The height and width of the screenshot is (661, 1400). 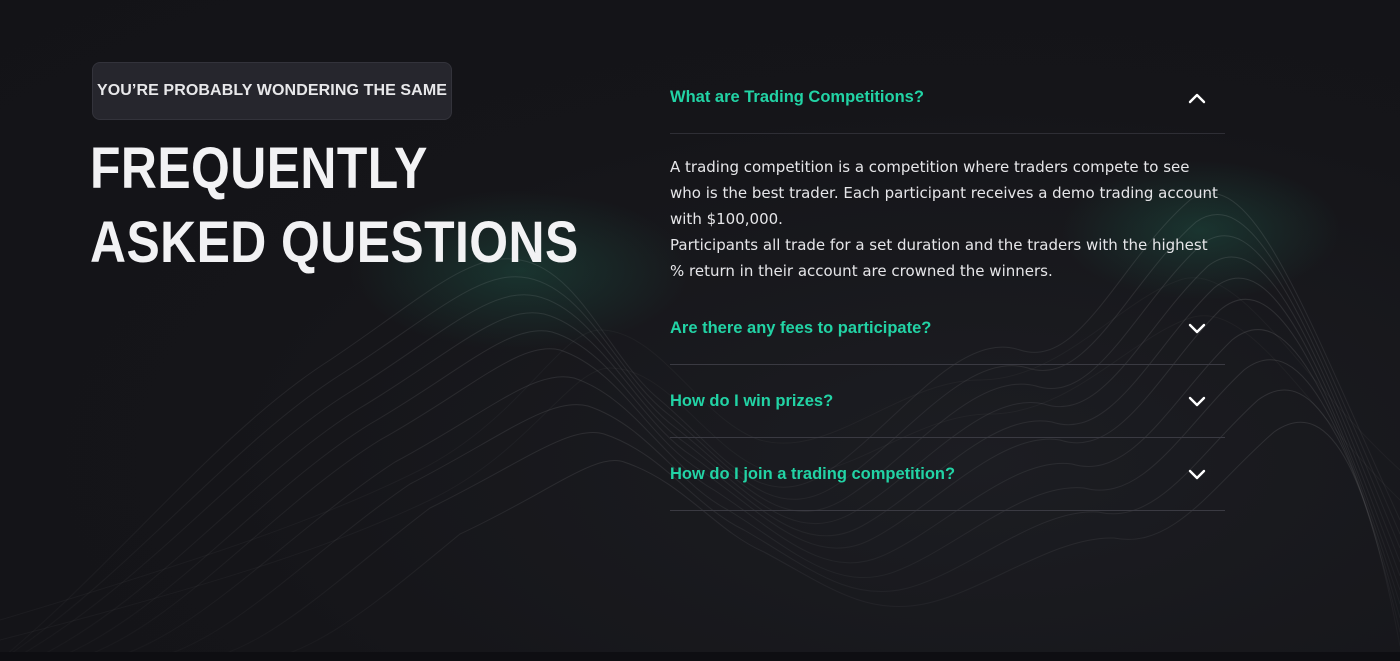 I want to click on faq-question-toggle: How do I join a trading competition?, so click(x=947, y=474).